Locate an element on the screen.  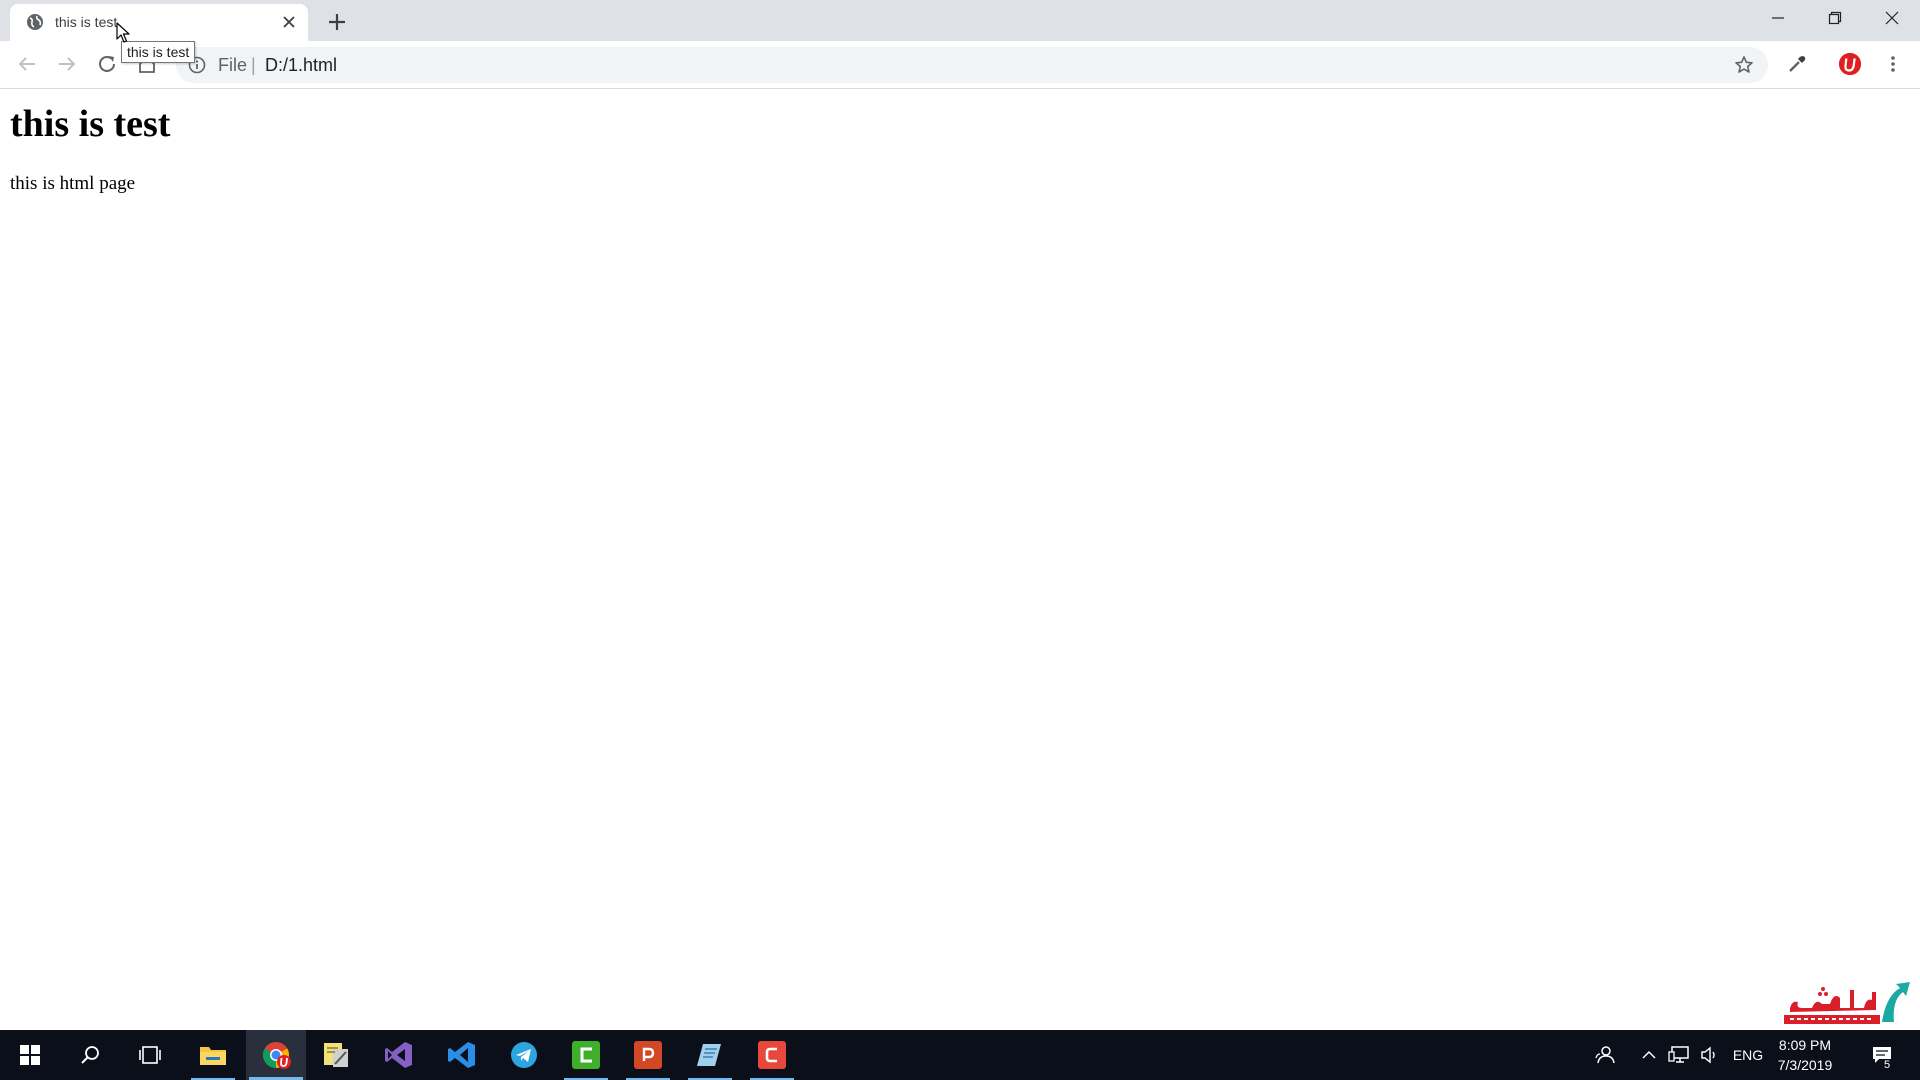
forward-button is located at coordinates (67, 64).